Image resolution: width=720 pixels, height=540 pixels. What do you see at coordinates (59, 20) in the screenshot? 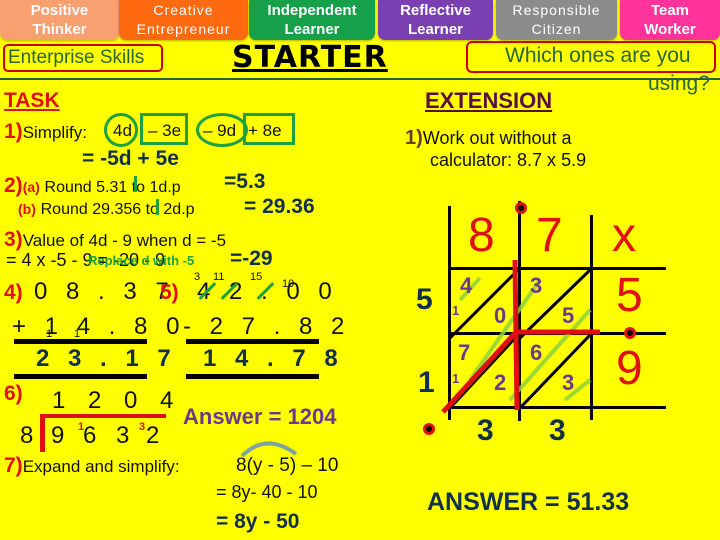
I see `skill-tab-positive-thinker: Positive Thinker` at bounding box center [59, 20].